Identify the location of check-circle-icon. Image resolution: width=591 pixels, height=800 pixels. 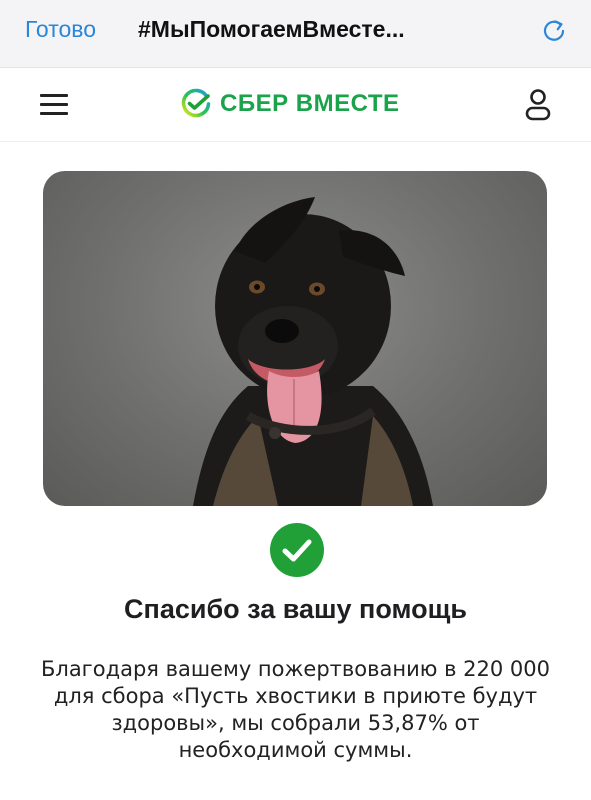
(297, 550).